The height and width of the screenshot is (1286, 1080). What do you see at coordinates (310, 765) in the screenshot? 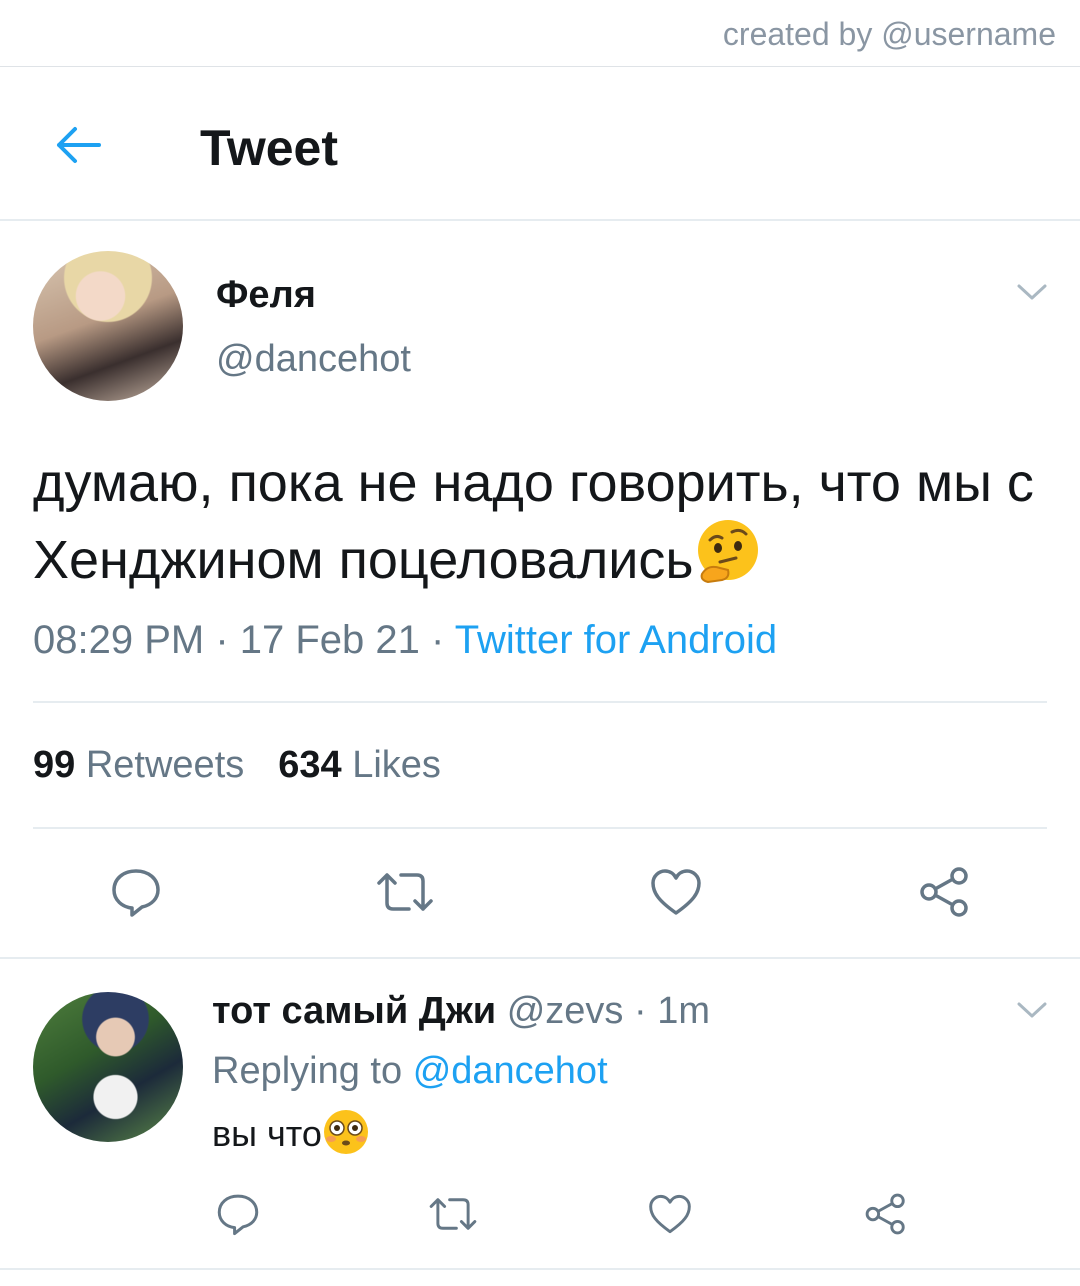
I see `likes-count: 634` at bounding box center [310, 765].